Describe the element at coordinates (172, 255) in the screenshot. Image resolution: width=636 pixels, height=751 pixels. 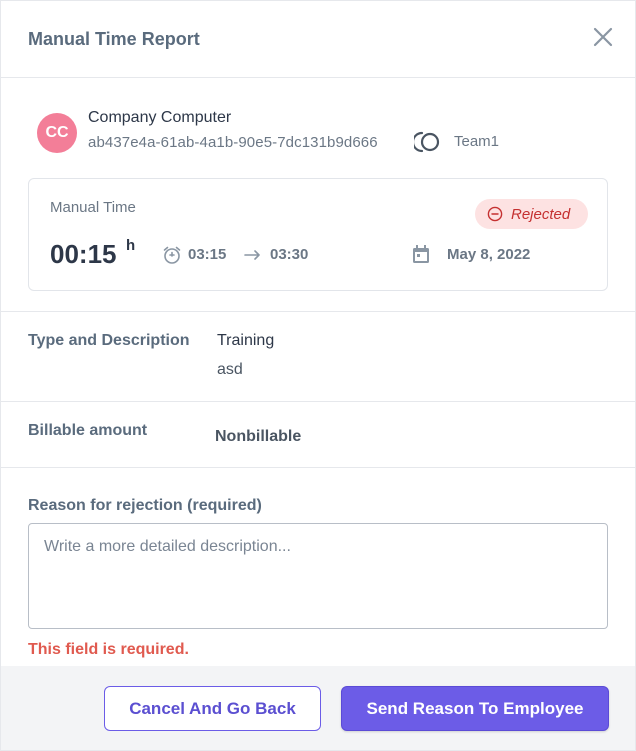
I see `alarm-clock-icon` at that location.